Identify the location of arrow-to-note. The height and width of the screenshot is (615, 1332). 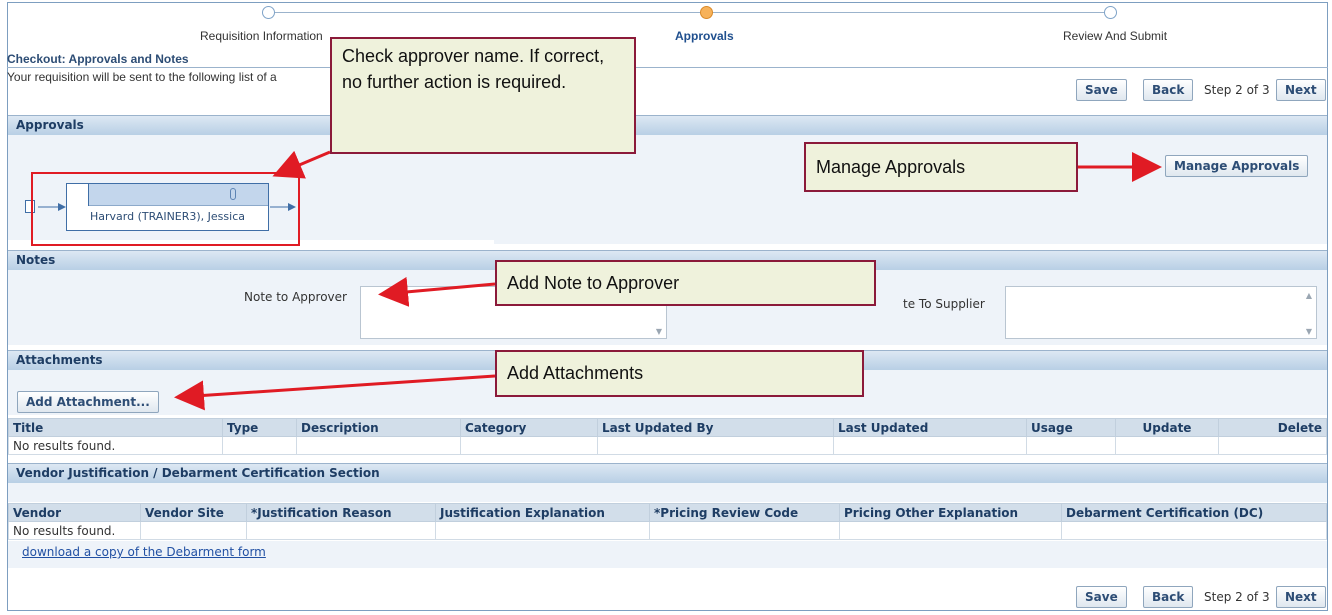
(437, 291).